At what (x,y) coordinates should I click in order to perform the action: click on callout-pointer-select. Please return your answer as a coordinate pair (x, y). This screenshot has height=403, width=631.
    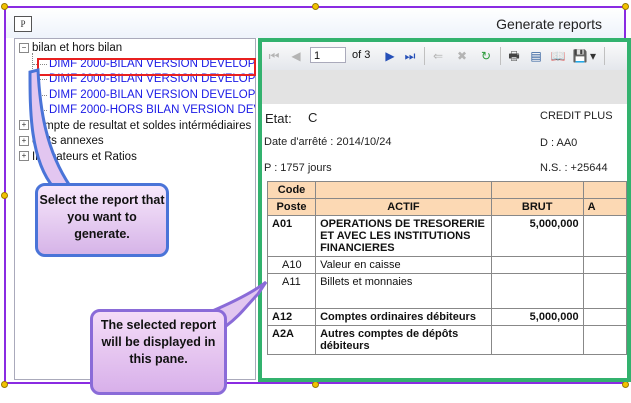
    Looking at the image, I should click on (50, 129).